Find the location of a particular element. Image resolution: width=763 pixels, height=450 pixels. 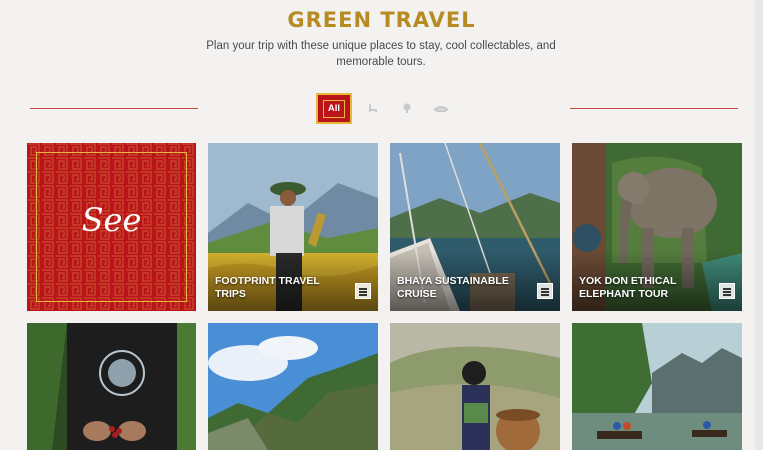

filter-all-button: All is located at coordinates (334, 108).